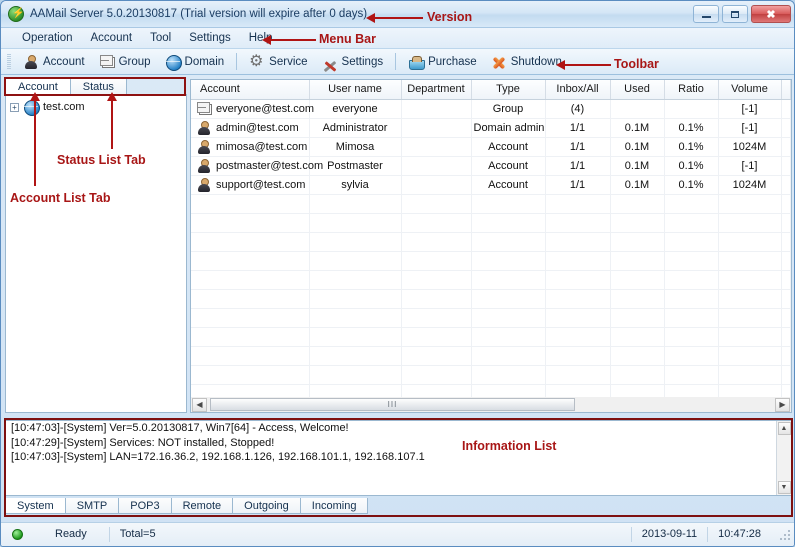 The width and height of the screenshot is (795, 547). What do you see at coordinates (112, 120) in the screenshot?
I see `annotation-arrow-status-list-tab` at bounding box center [112, 120].